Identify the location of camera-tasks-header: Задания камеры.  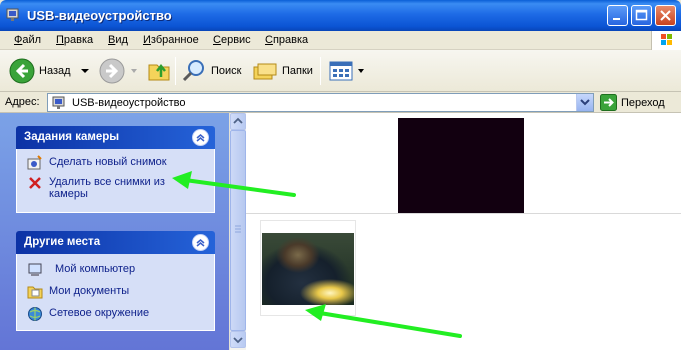
(115, 137).